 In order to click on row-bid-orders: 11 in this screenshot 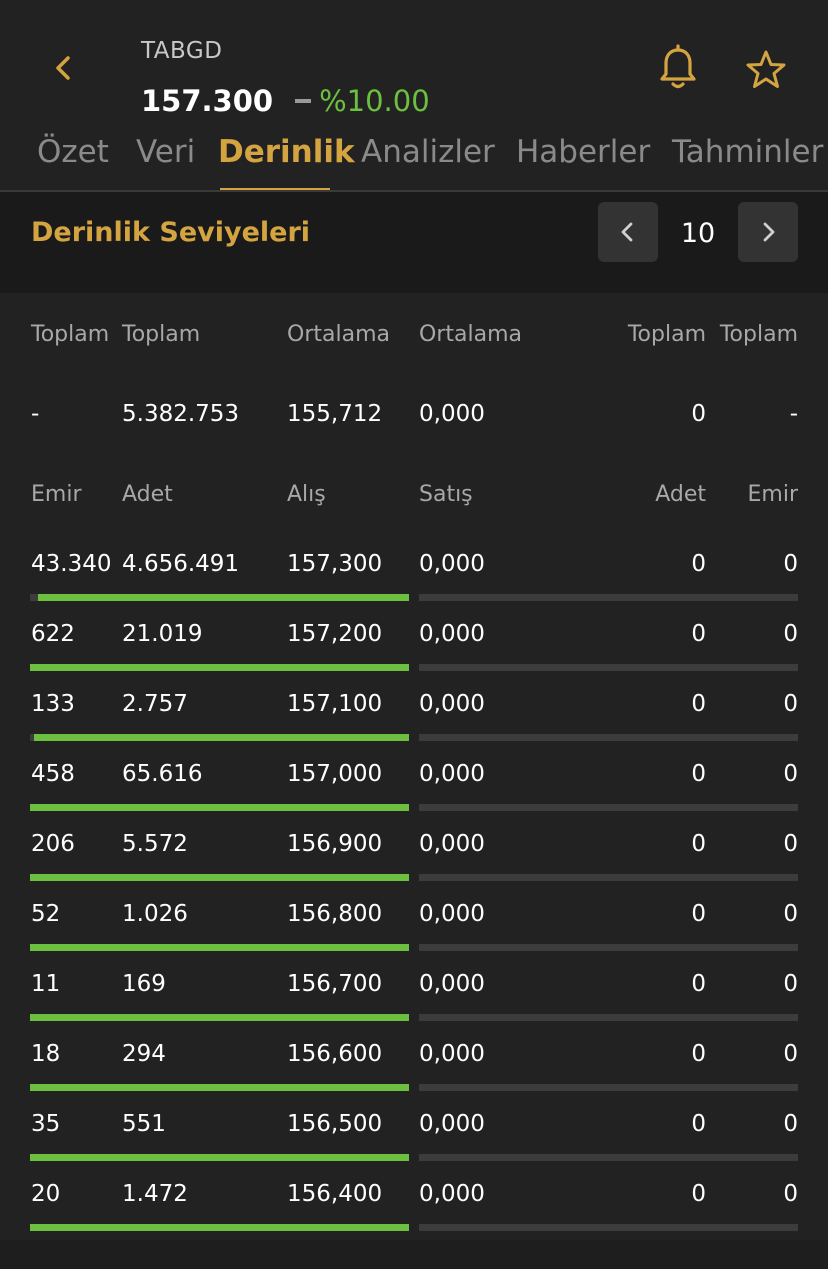, I will do `click(46, 984)`.